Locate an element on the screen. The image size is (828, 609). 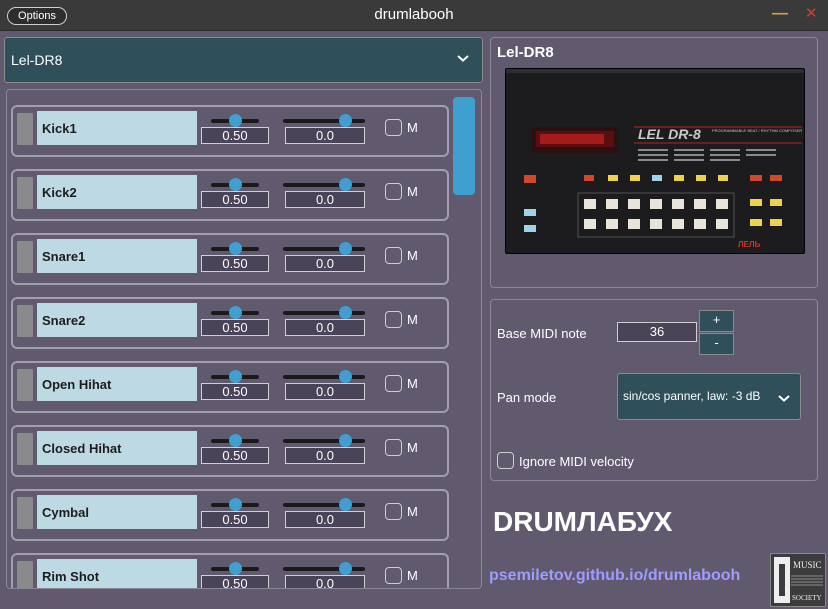
drum-name: Snare1 is located at coordinates (64, 256).